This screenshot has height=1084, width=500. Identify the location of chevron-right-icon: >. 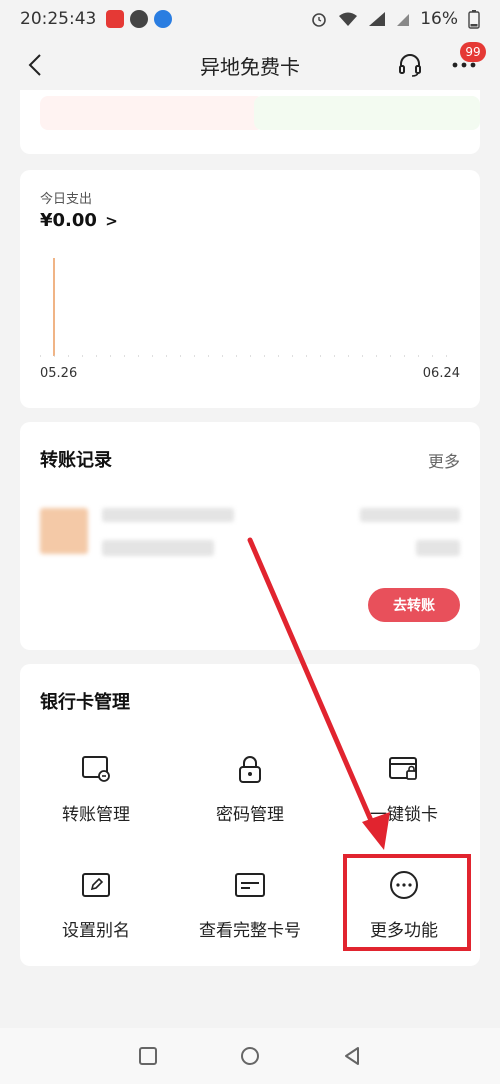
(111, 221).